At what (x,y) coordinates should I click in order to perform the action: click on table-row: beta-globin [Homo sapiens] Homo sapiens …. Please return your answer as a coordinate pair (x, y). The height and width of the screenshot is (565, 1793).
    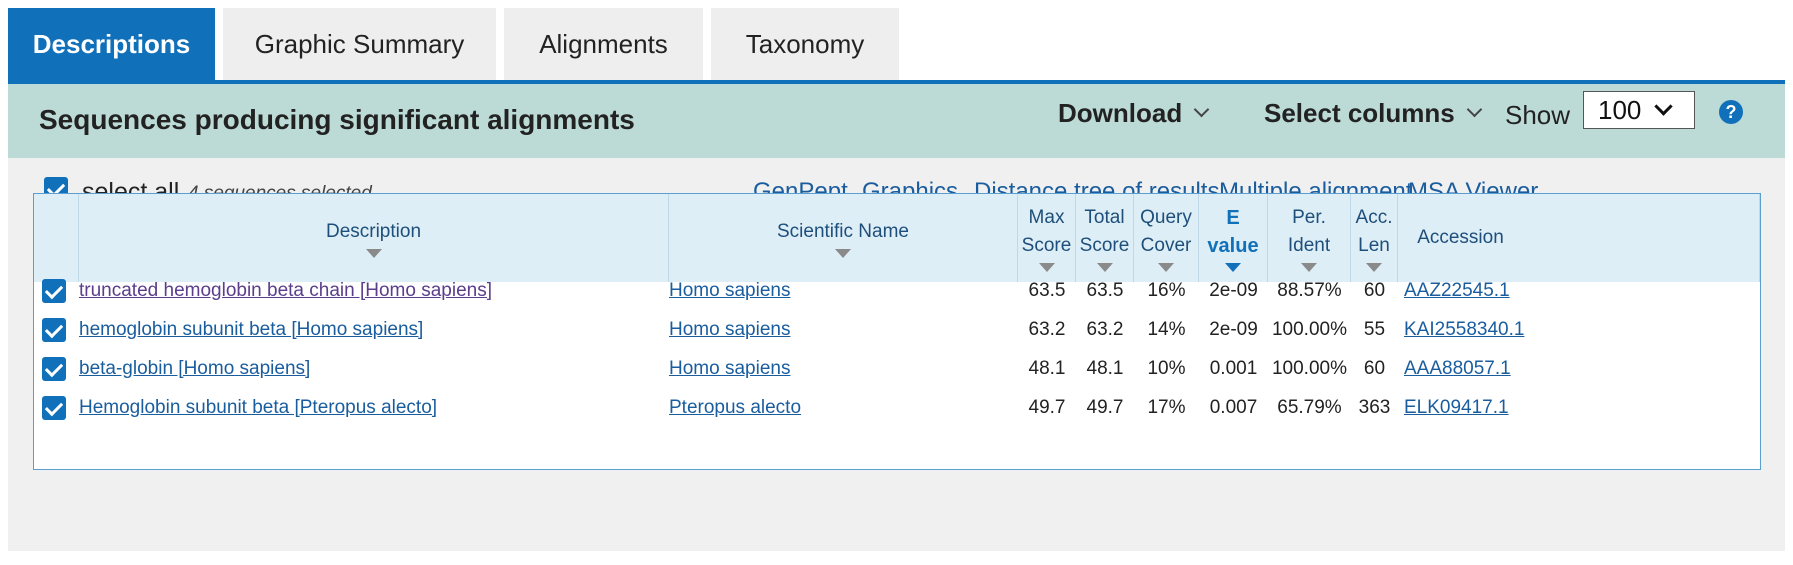
    Looking at the image, I should click on (897, 369).